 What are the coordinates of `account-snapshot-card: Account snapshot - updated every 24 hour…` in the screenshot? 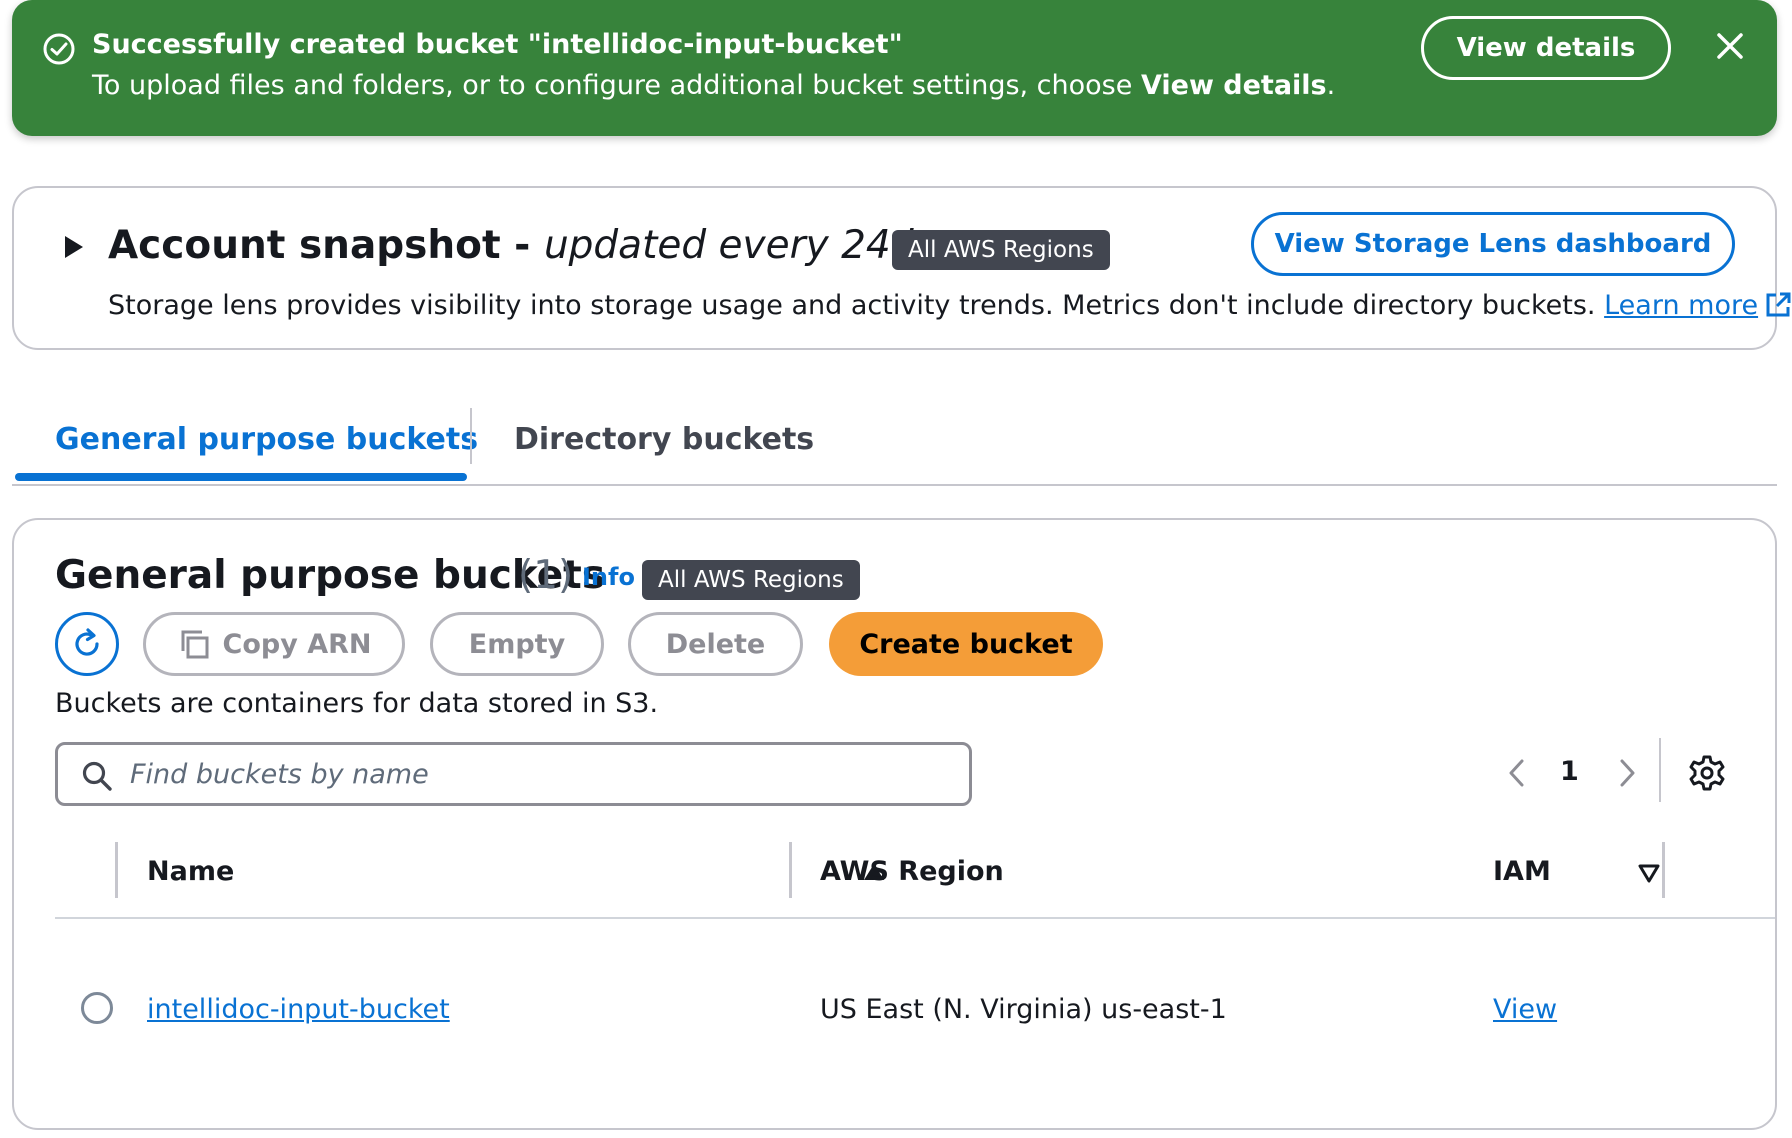 It's located at (901, 268).